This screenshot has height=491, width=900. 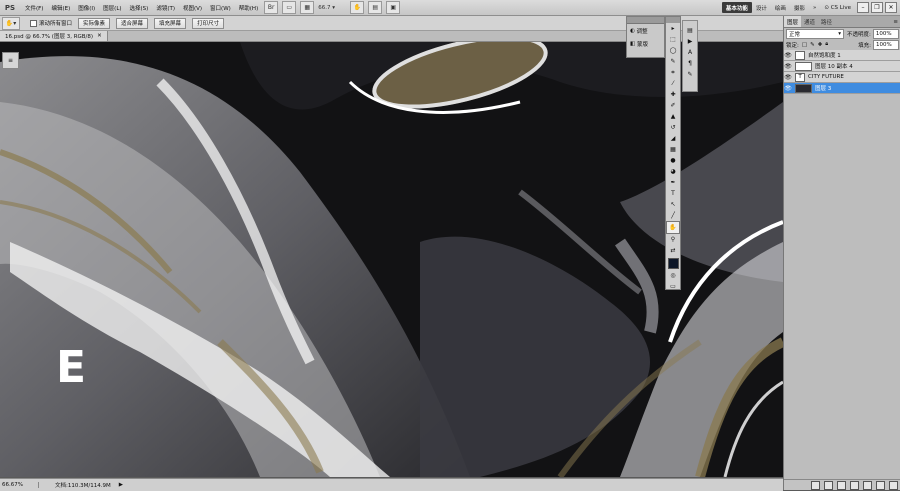 What do you see at coordinates (690, 52) in the screenshot?
I see `character-panel-icon: A` at bounding box center [690, 52].